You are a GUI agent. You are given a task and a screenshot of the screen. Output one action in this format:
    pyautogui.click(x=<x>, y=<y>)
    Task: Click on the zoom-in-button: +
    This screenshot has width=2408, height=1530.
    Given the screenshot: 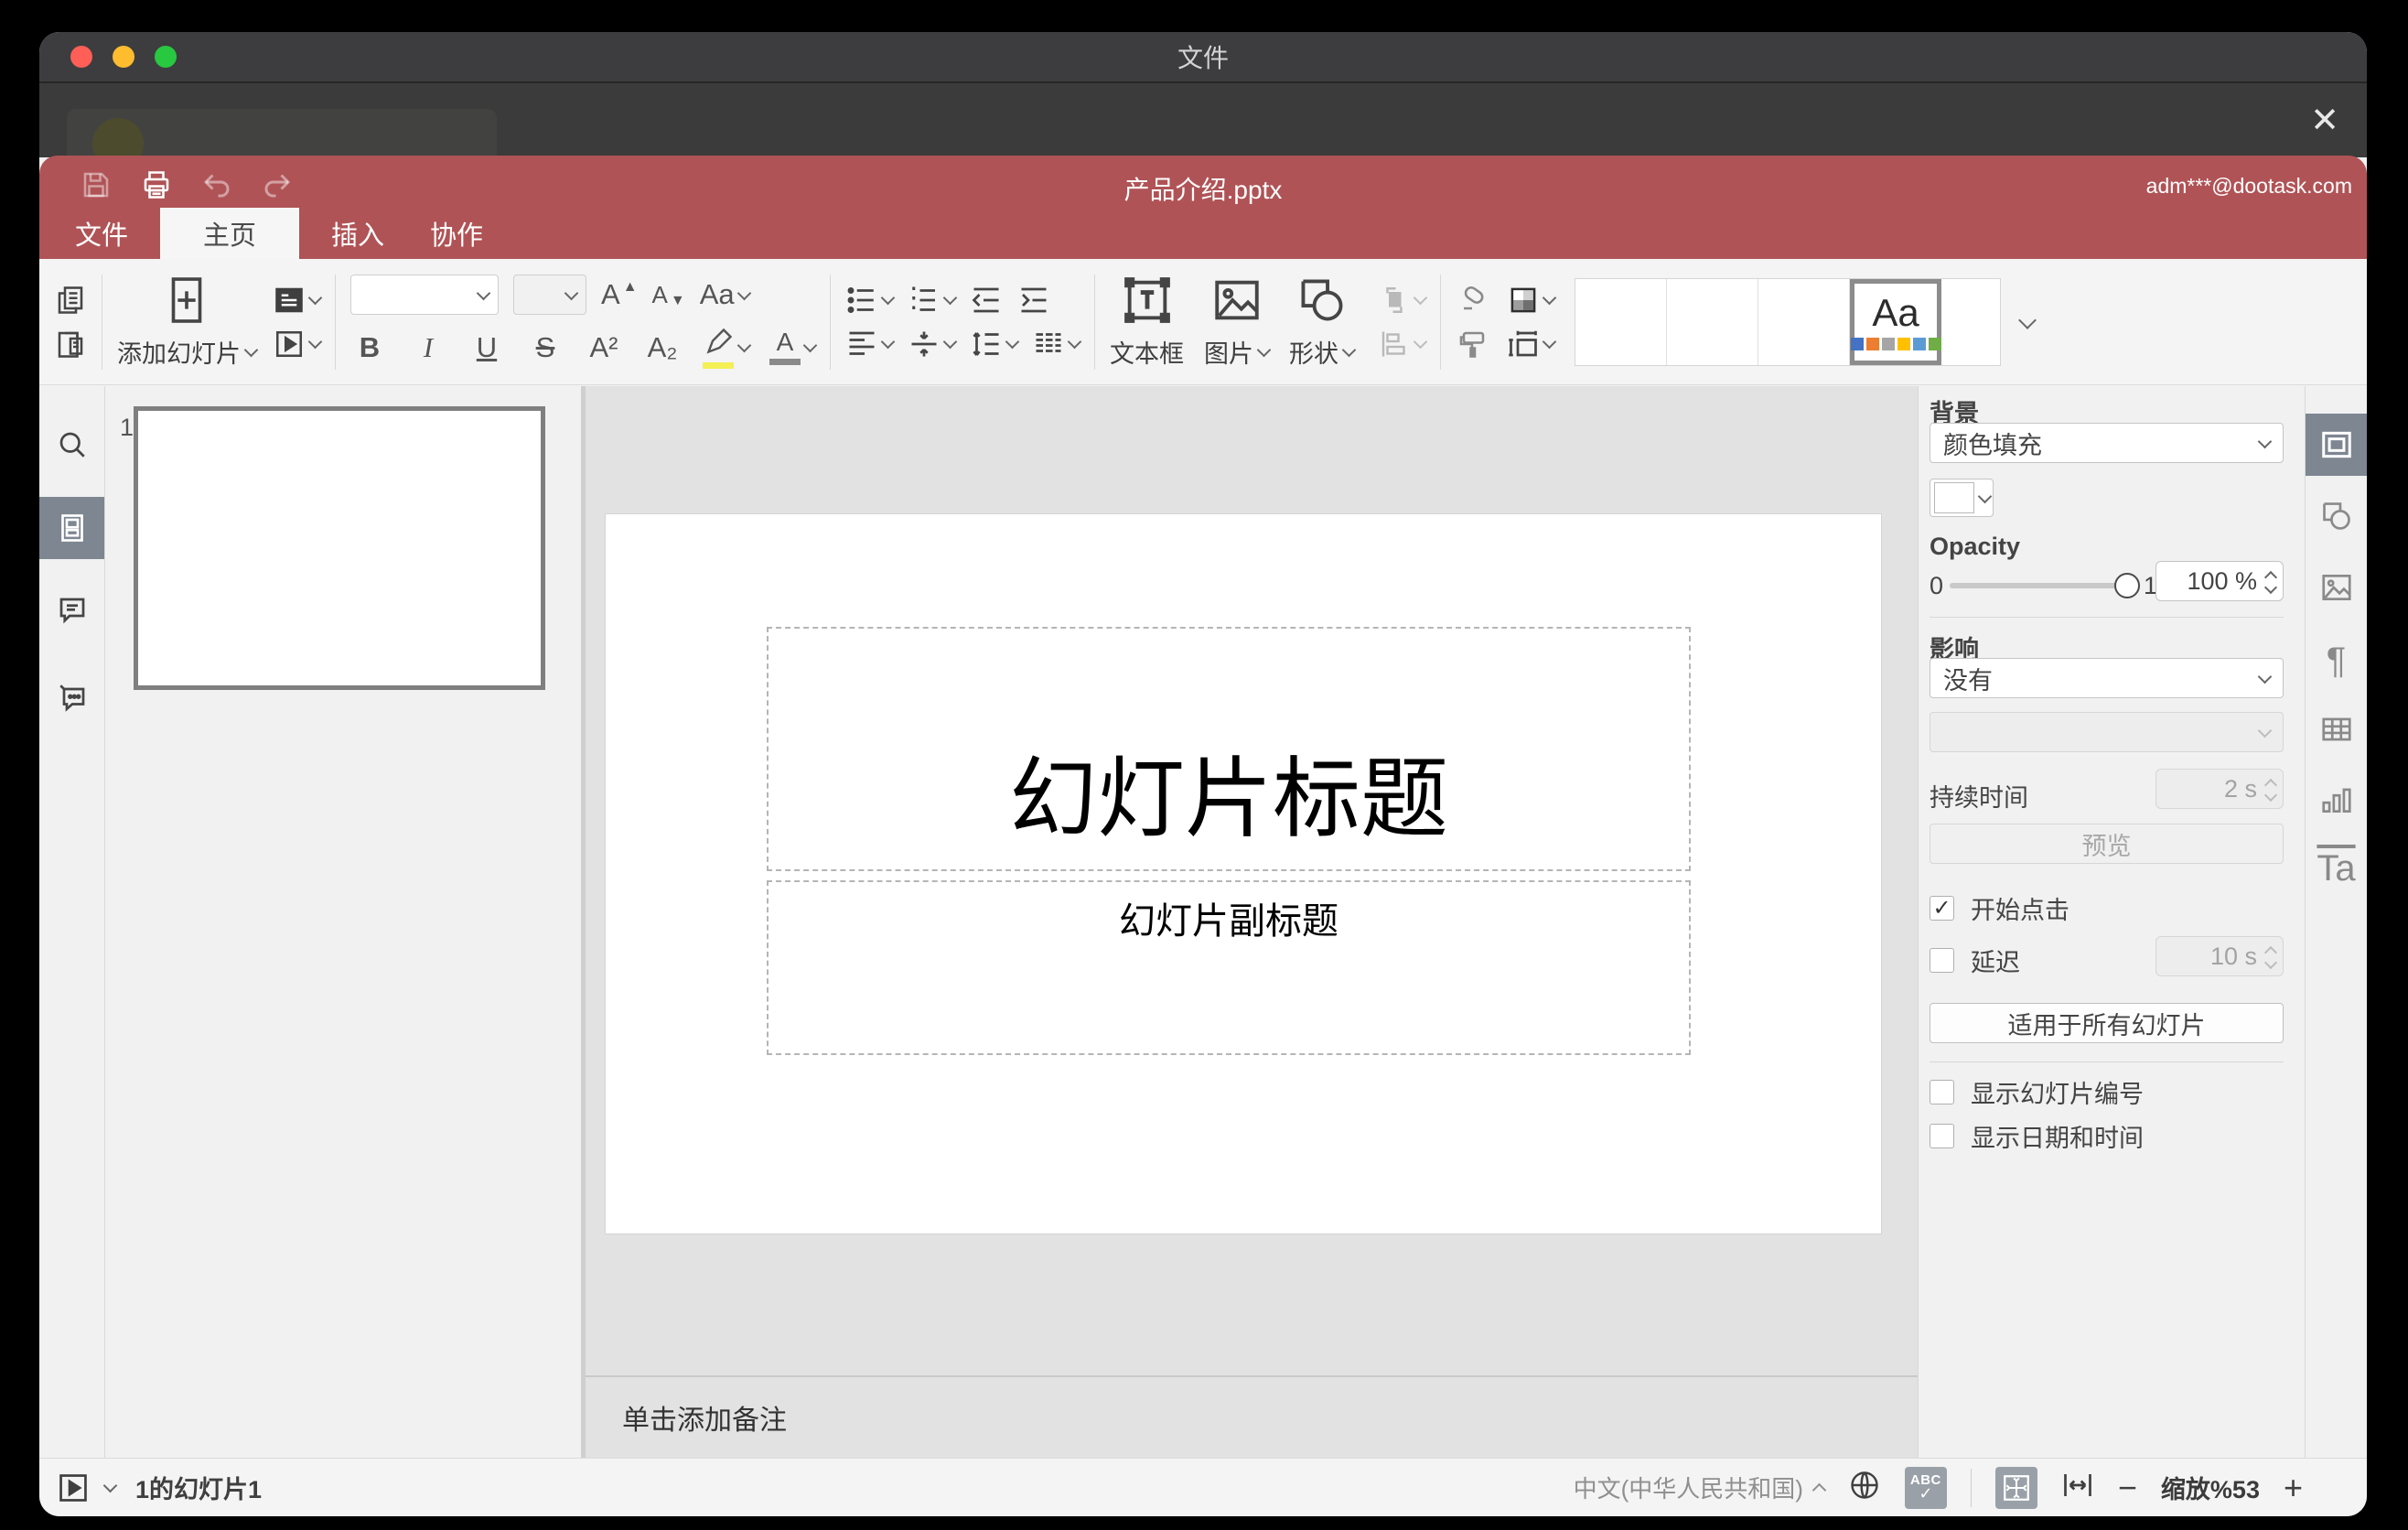 What is the action you would take?
    pyautogui.click(x=2293, y=1487)
    